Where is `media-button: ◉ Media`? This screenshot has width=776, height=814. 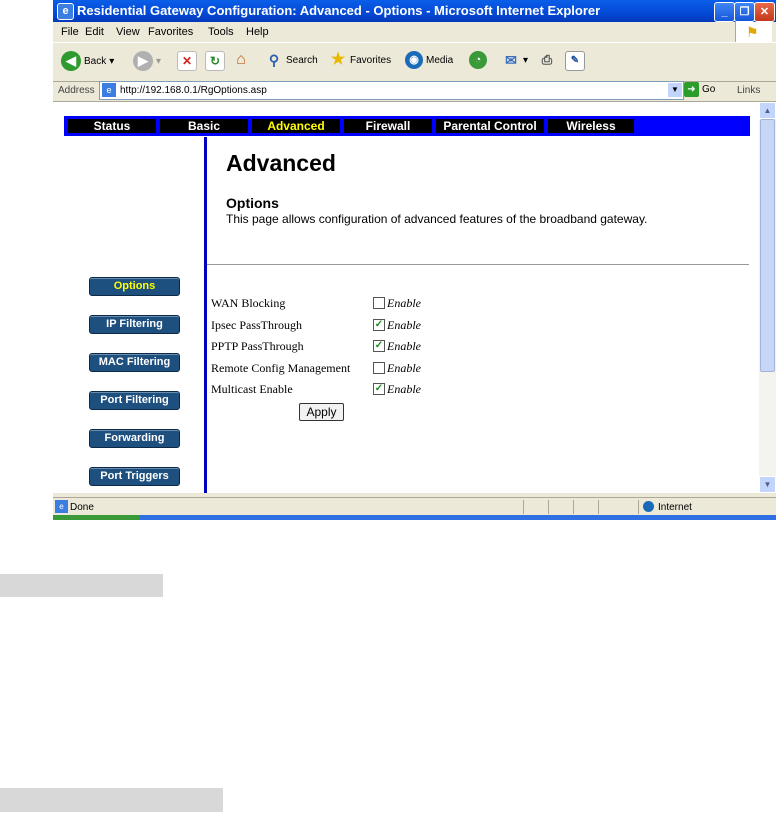 media-button: ◉ Media is located at coordinates (429, 60).